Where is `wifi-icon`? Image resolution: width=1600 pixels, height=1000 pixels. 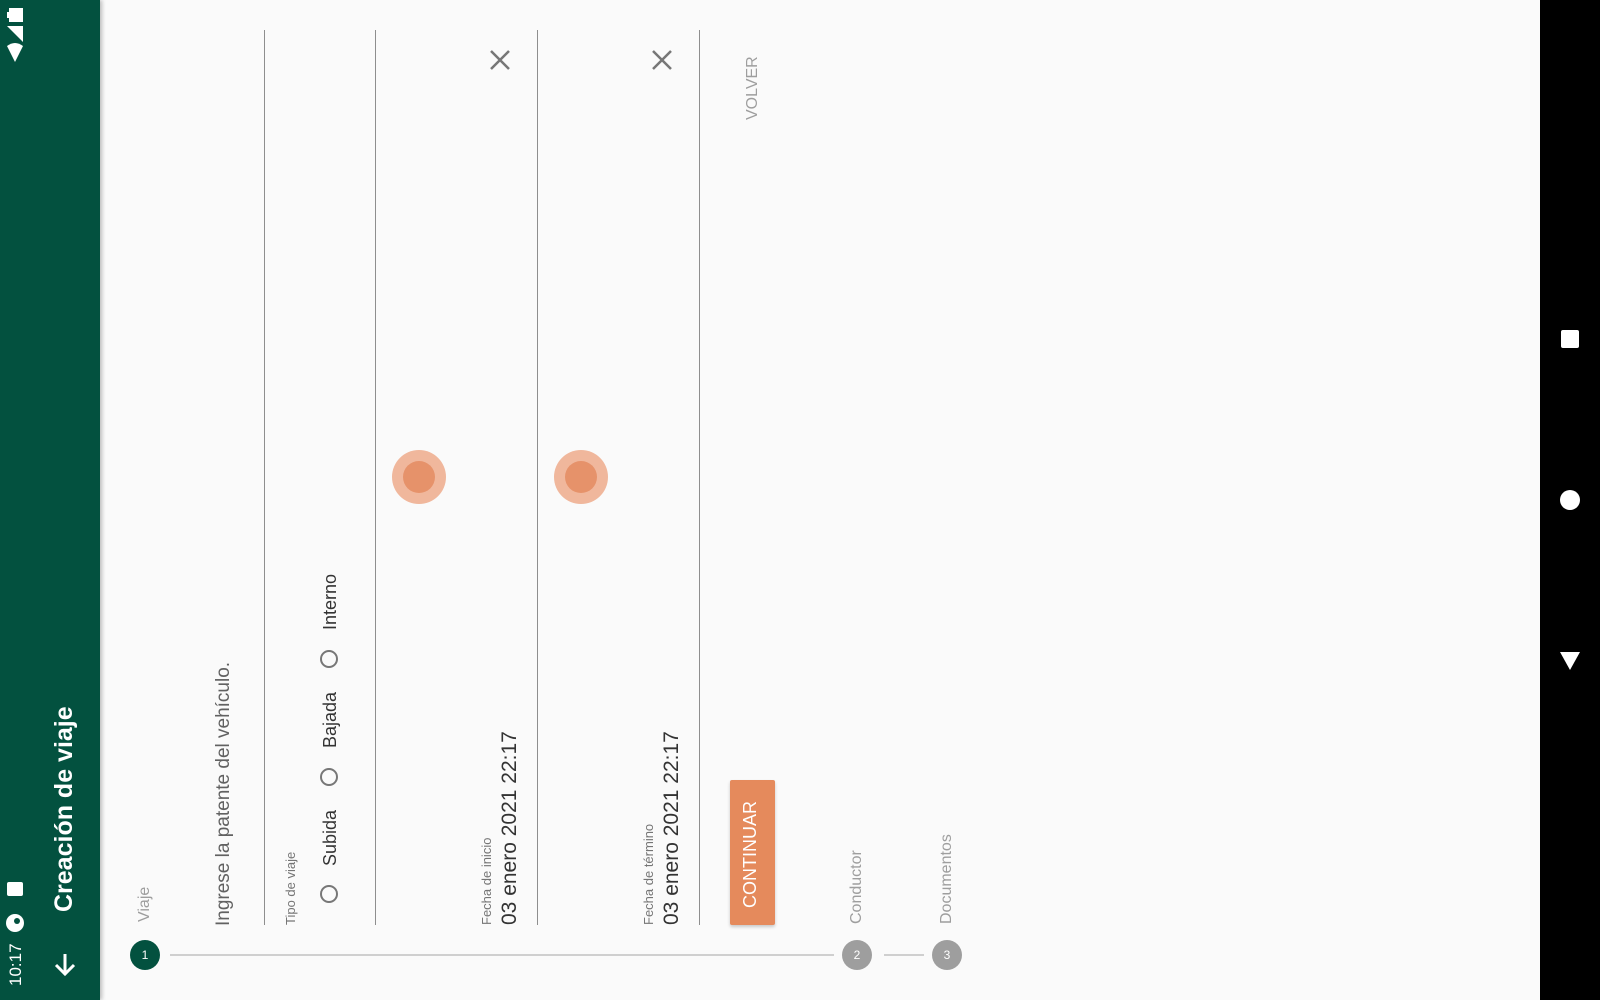
wifi-icon is located at coordinates (15, 52).